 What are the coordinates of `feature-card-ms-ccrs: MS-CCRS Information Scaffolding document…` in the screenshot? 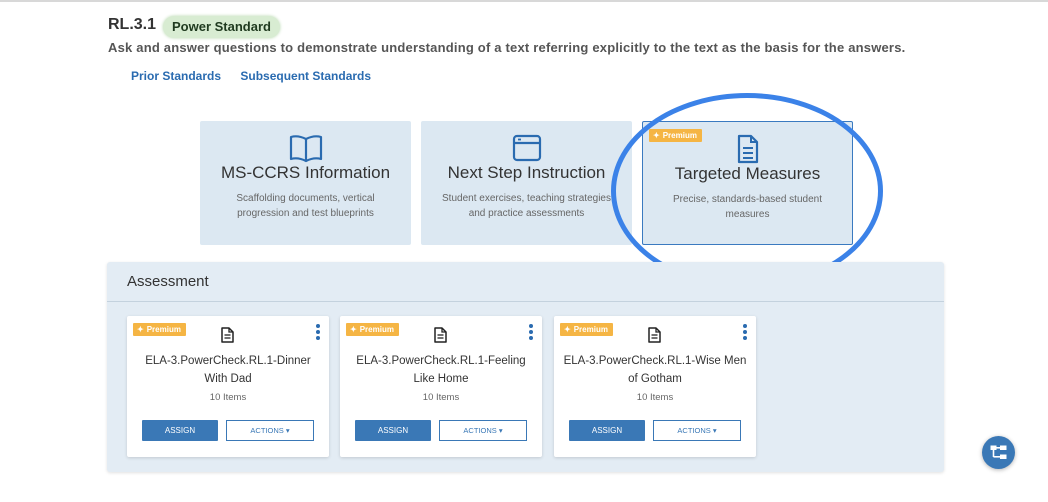 It's located at (305, 183).